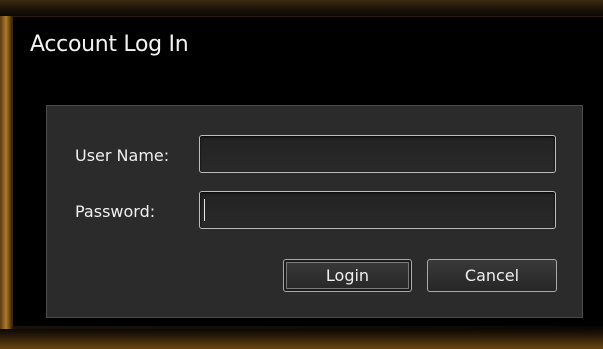 The image size is (603, 349). What do you see at coordinates (204, 210) in the screenshot?
I see `text-caret` at bounding box center [204, 210].